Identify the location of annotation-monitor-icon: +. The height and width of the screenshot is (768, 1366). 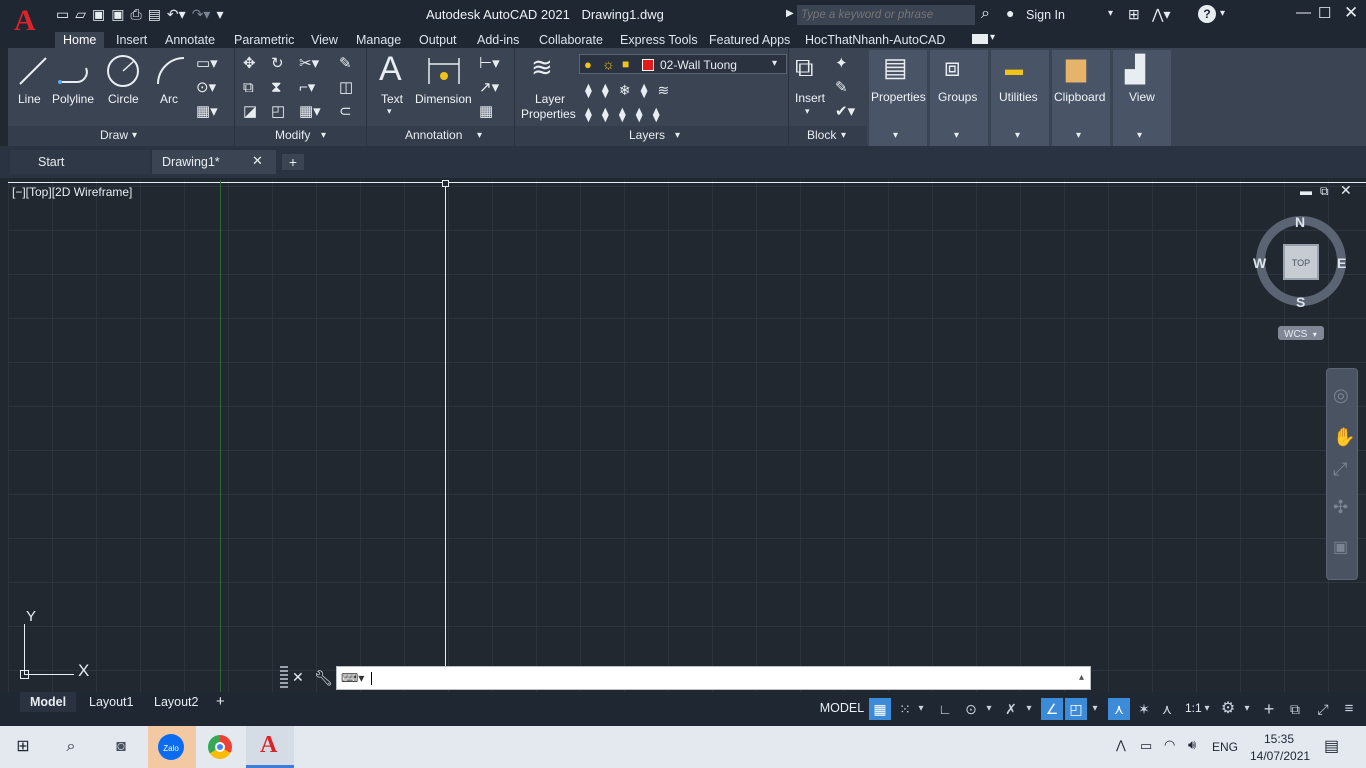
(1269, 709).